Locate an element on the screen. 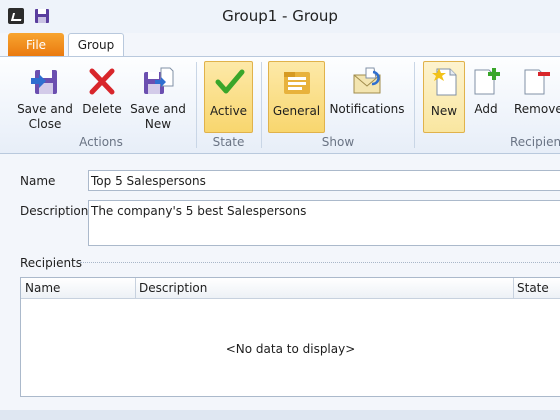 Image resolution: width=560 pixels, height=420 pixels. group-label-show: Show is located at coordinates (338, 142).